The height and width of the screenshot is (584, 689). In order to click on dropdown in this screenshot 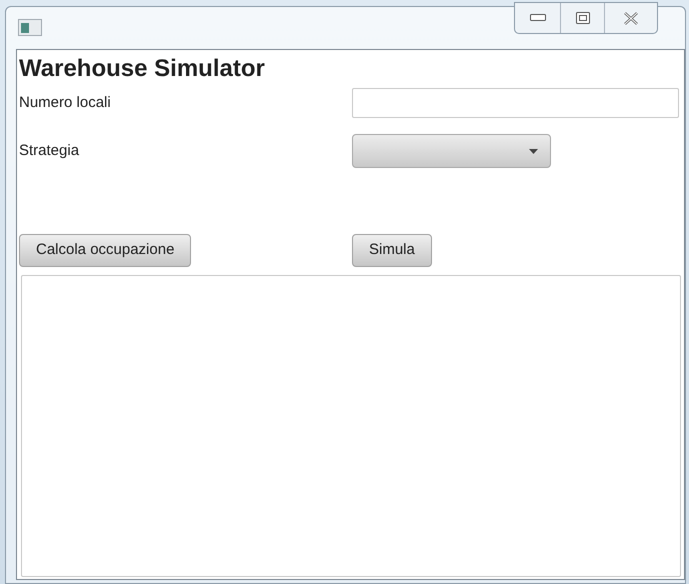, I will do `click(451, 151)`.